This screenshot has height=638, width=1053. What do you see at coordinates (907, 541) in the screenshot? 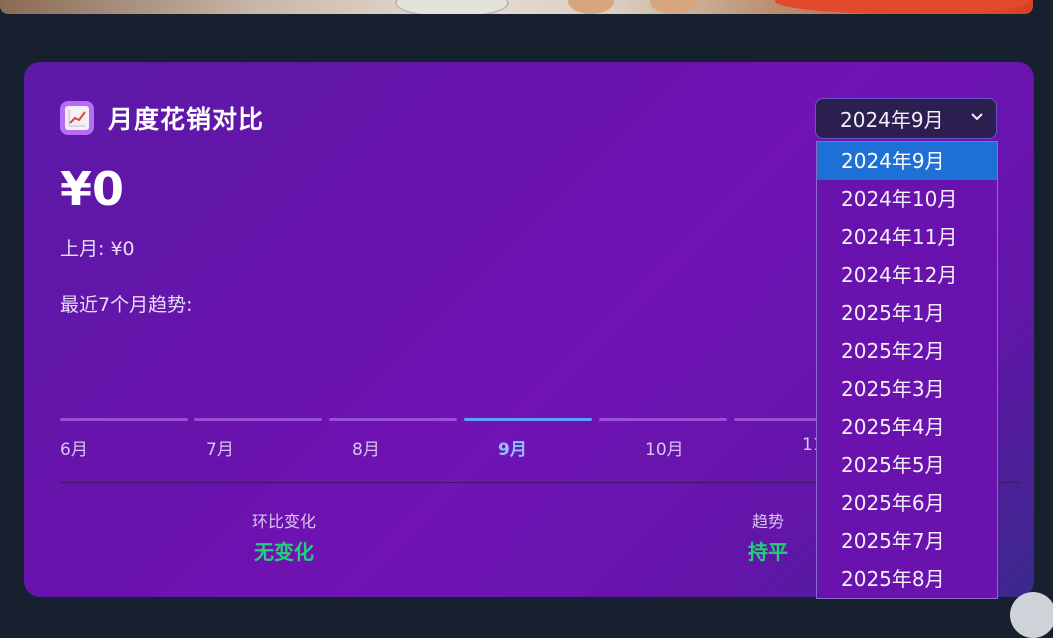
I see `month-option: 2025年7月` at bounding box center [907, 541].